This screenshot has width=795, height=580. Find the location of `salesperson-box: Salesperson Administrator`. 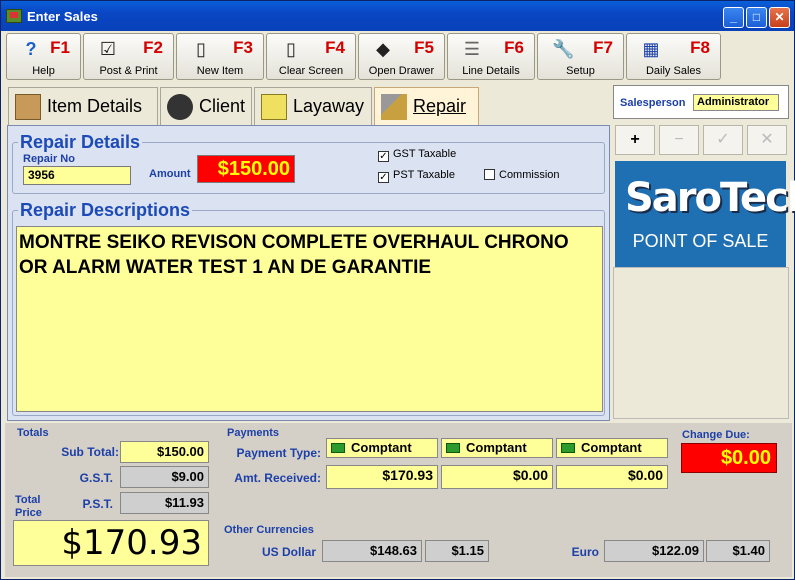

salesperson-box: Salesperson Administrator is located at coordinates (701, 102).